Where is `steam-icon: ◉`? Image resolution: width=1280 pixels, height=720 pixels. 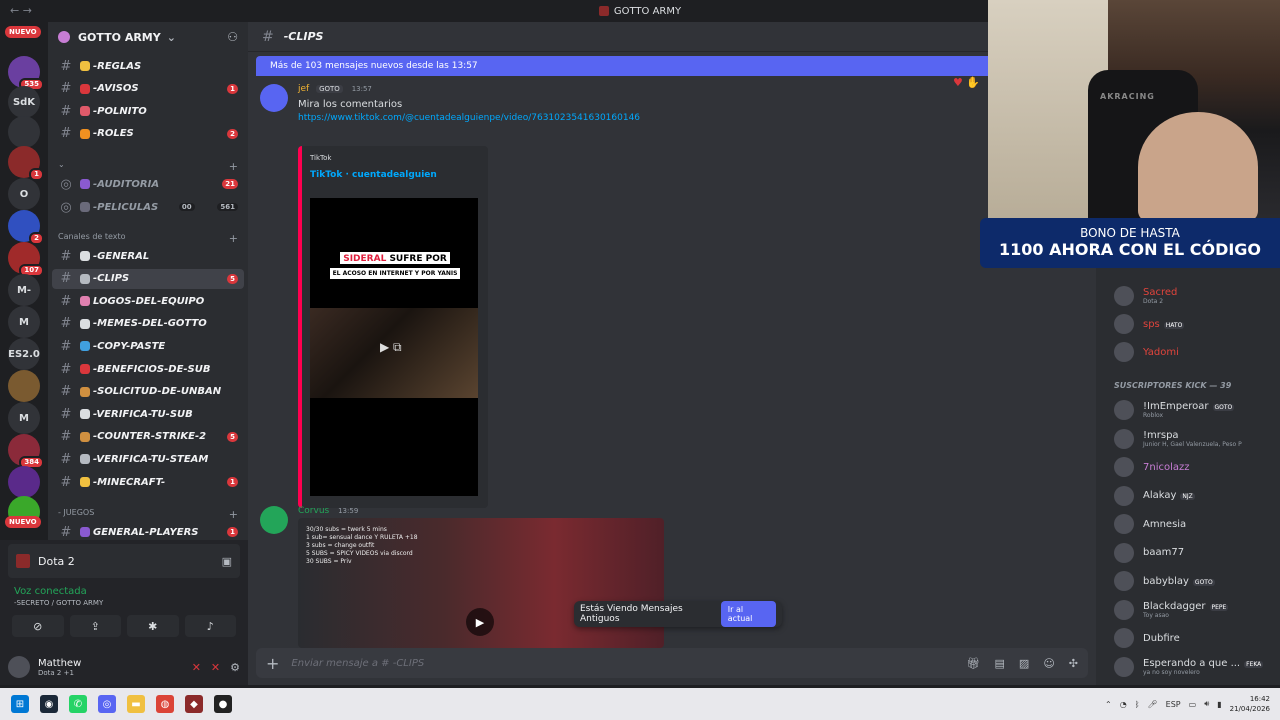 steam-icon: ◉ is located at coordinates (49, 704).